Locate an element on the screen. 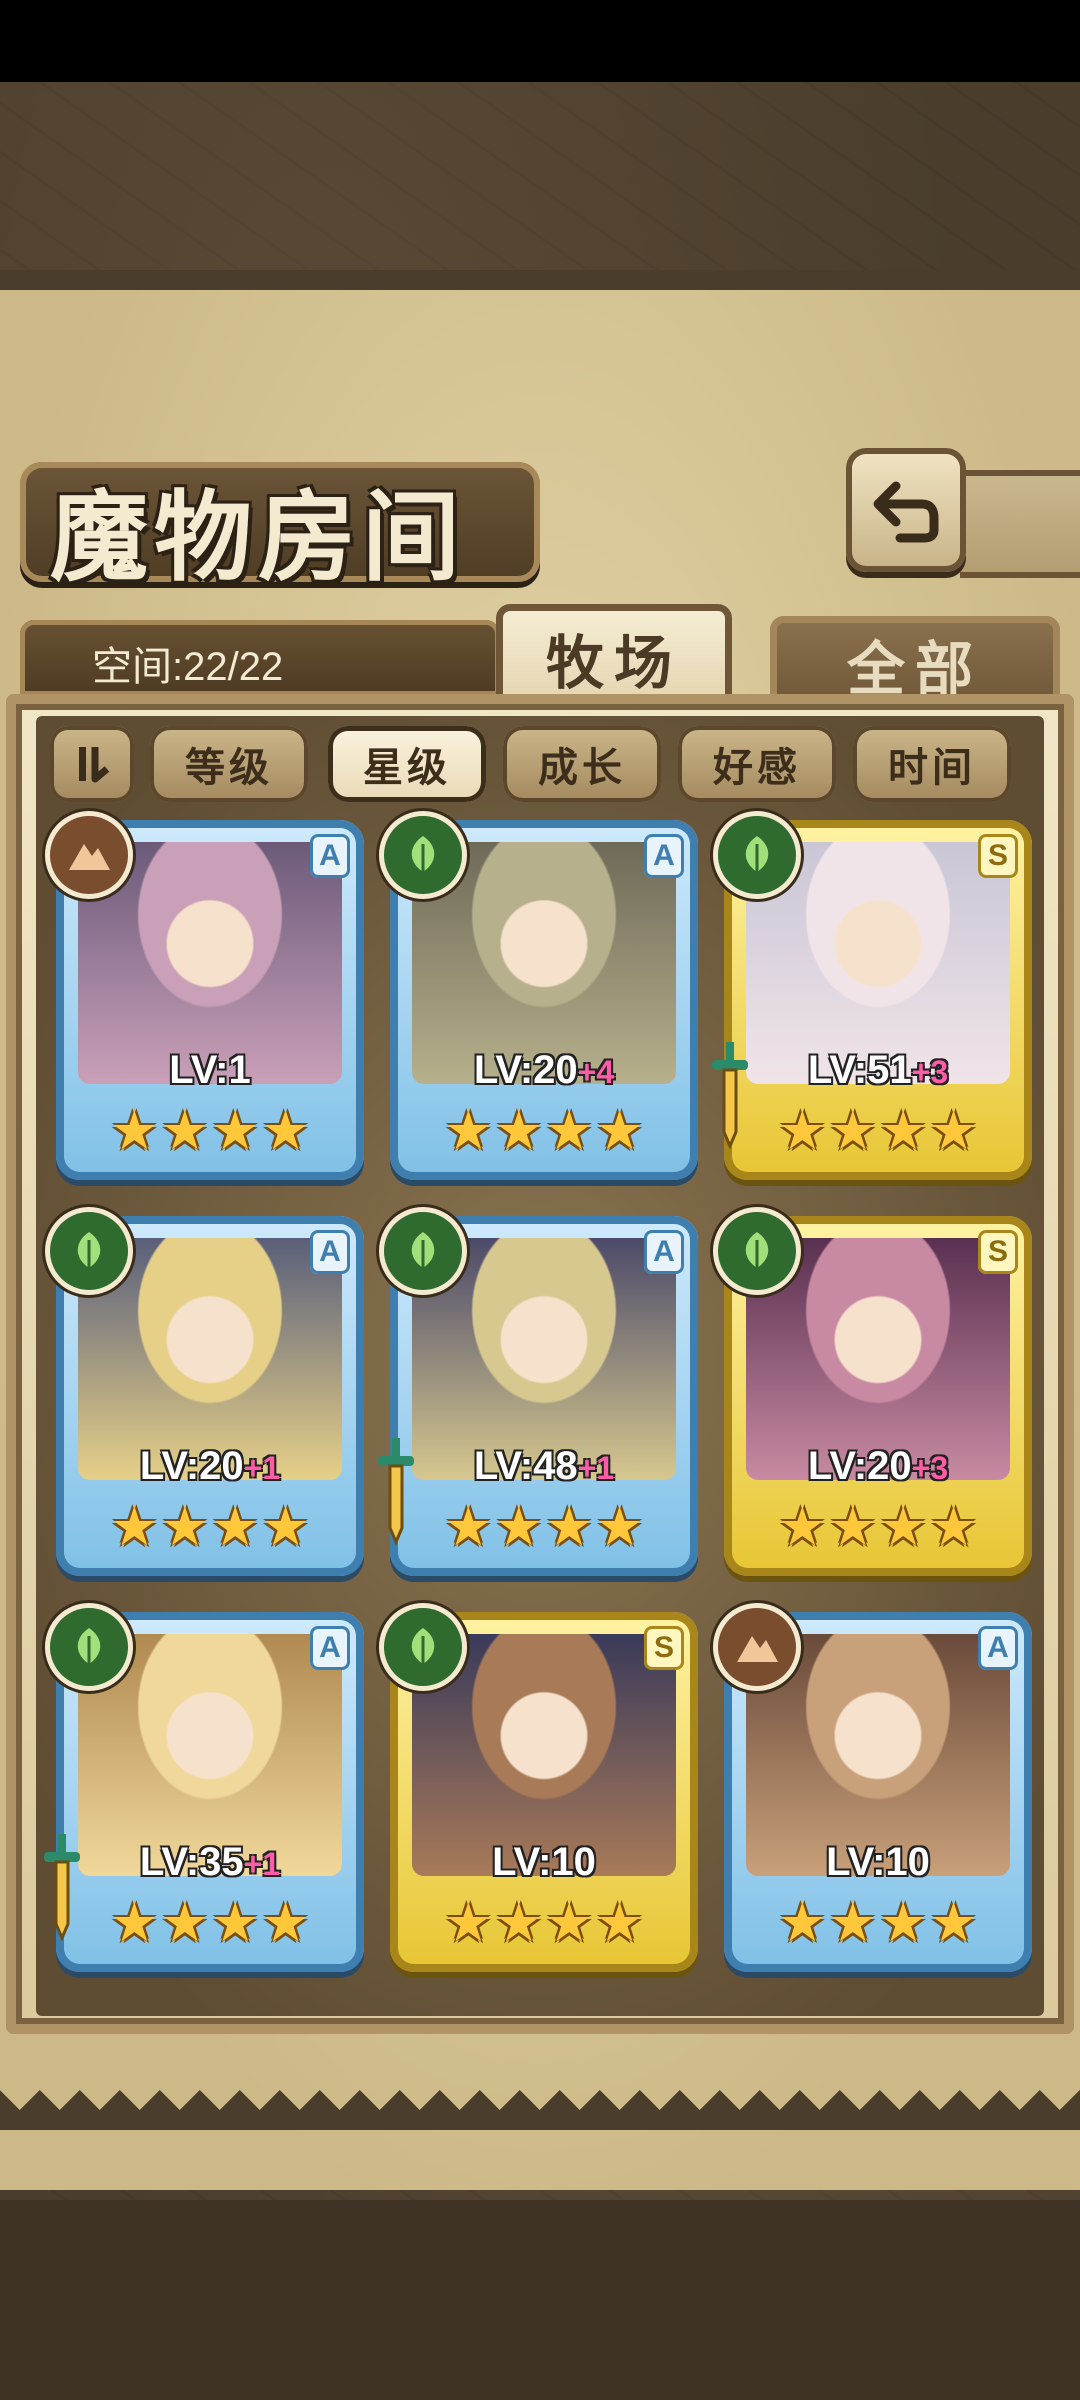  back-arrow-icon is located at coordinates (906, 512).